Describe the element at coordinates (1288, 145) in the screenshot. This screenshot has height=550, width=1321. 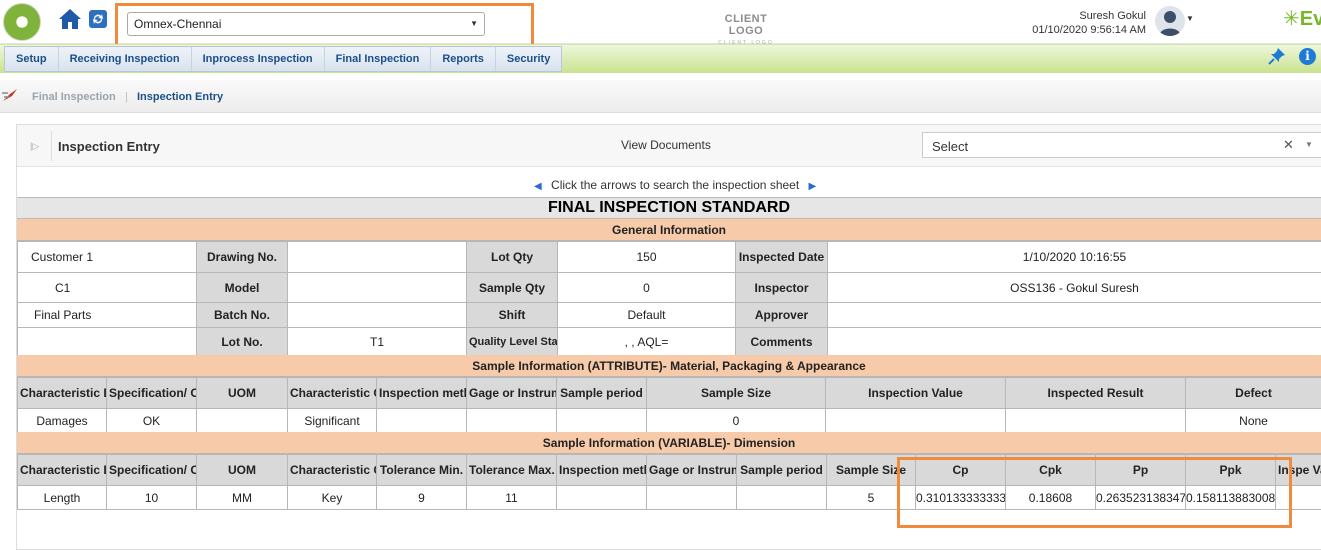
I see `clear-icon: ✕` at that location.